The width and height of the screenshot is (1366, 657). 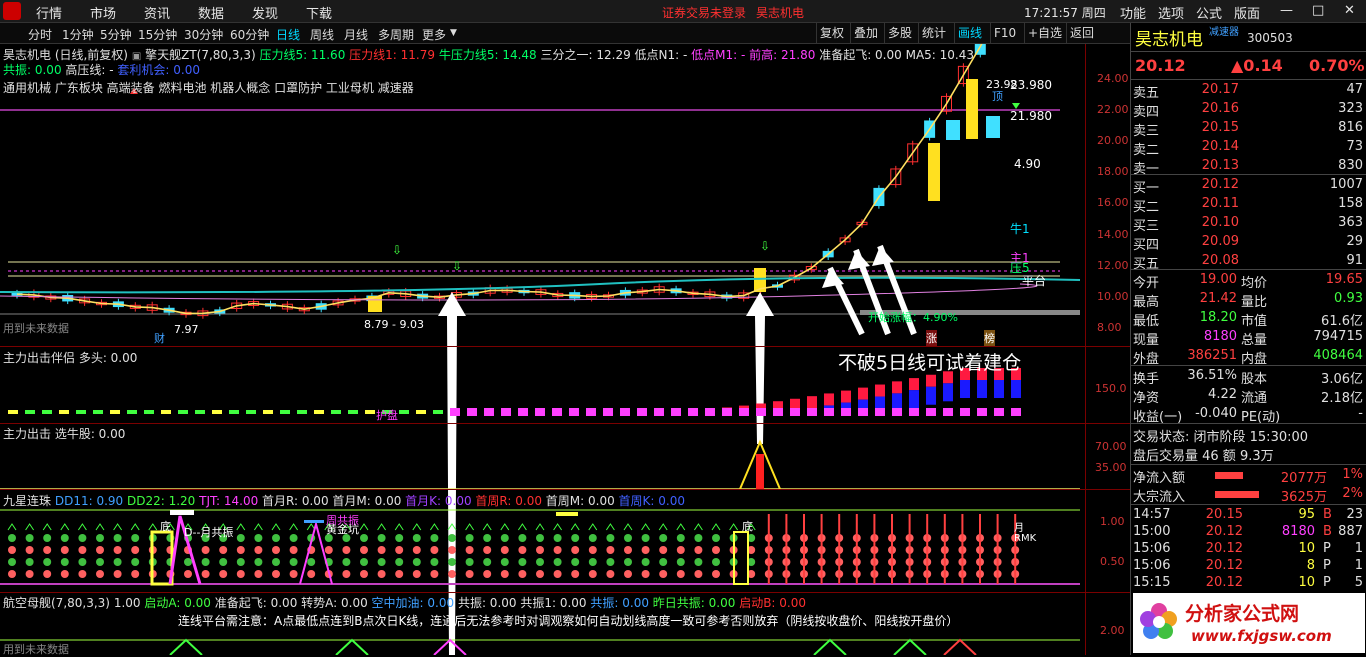 I want to click on tab-60min: 60分钟, so click(x=249, y=34).